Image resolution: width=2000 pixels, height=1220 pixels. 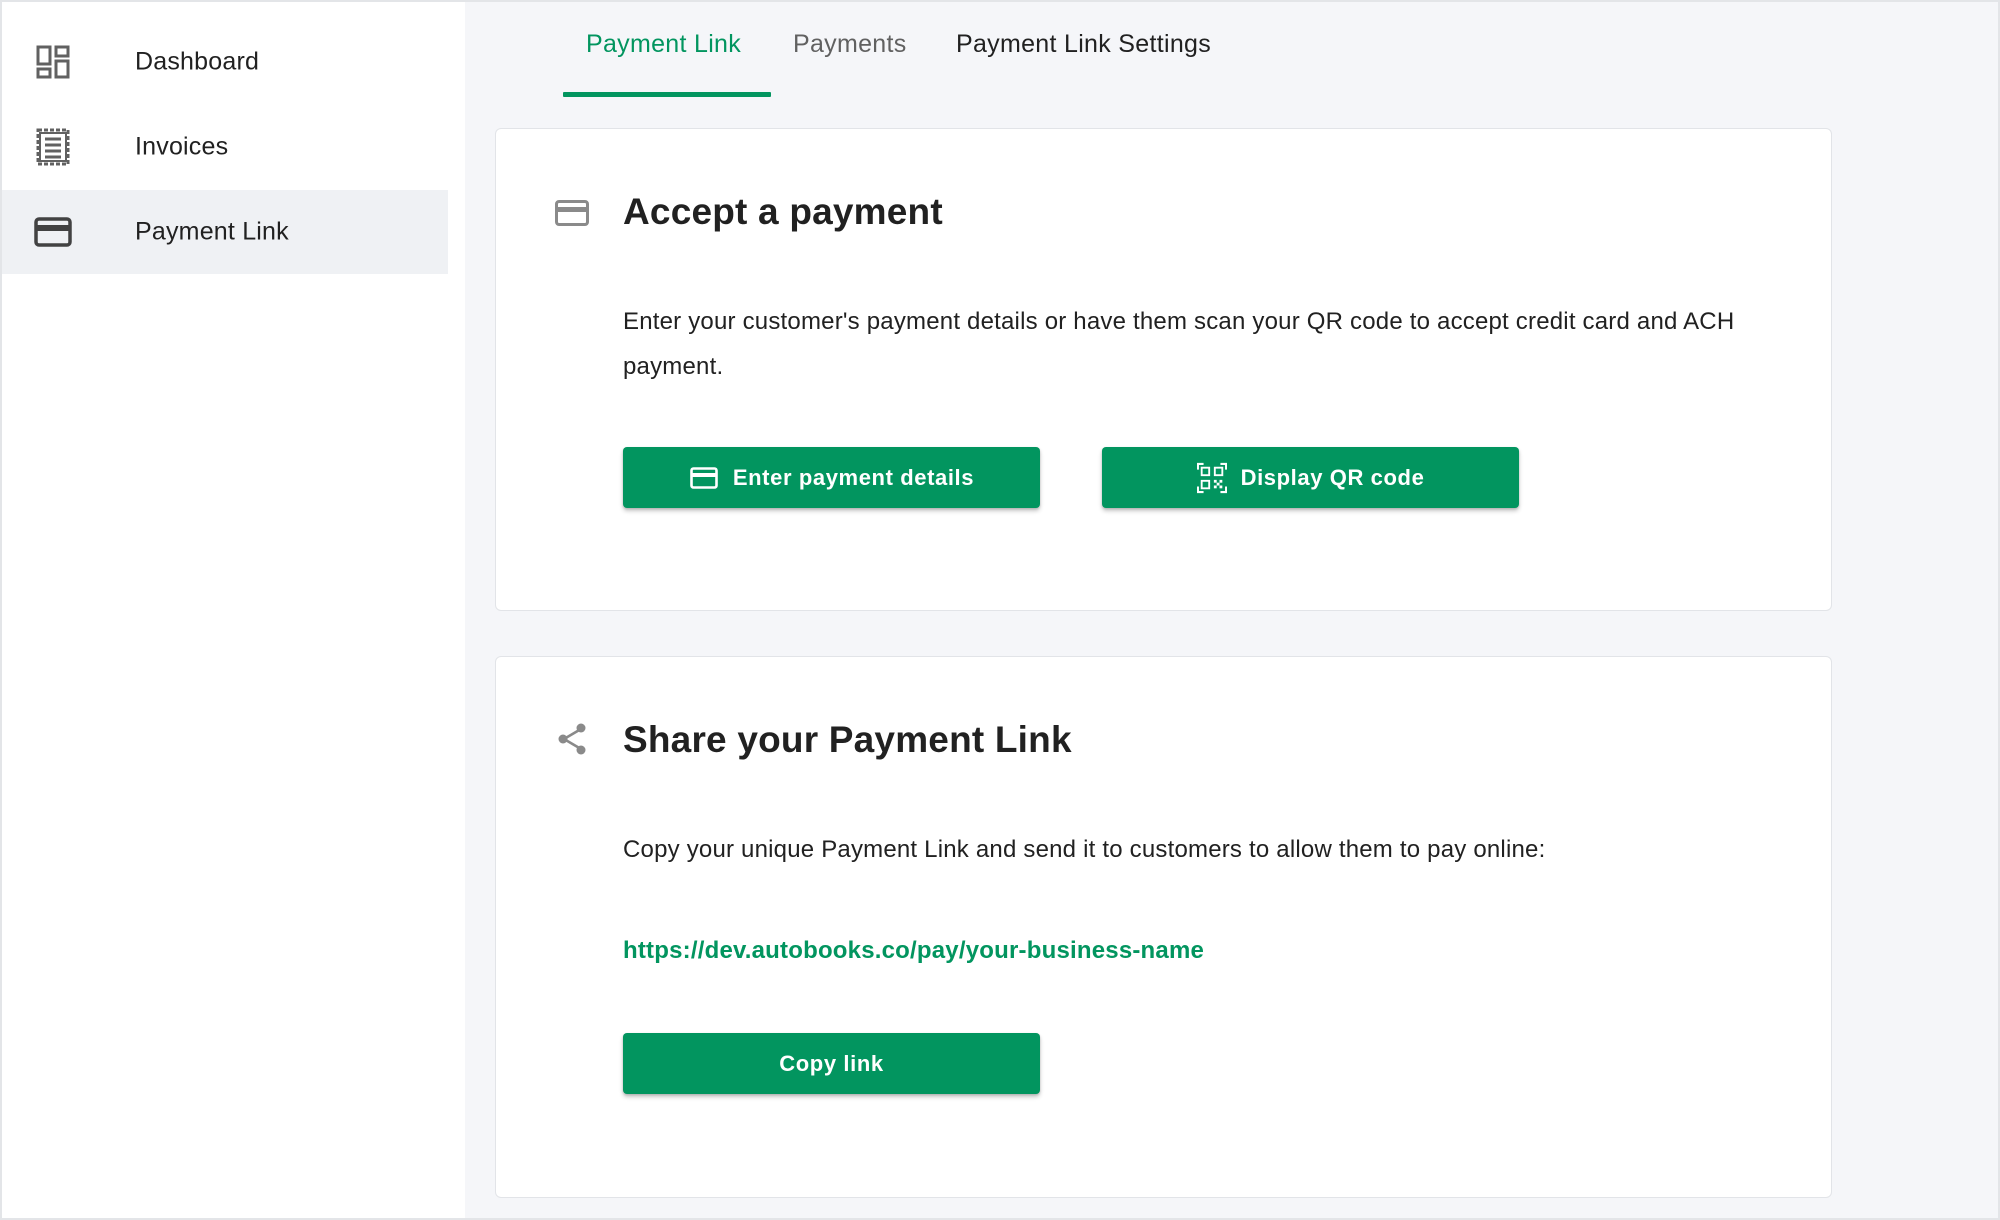 What do you see at coordinates (783, 211) in the screenshot?
I see `card-title: Accept a payment` at bounding box center [783, 211].